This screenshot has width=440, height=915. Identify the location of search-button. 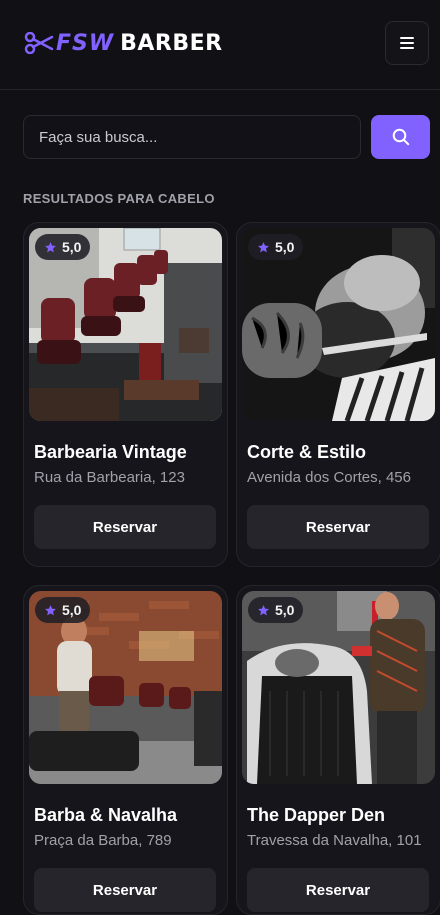
(400, 137).